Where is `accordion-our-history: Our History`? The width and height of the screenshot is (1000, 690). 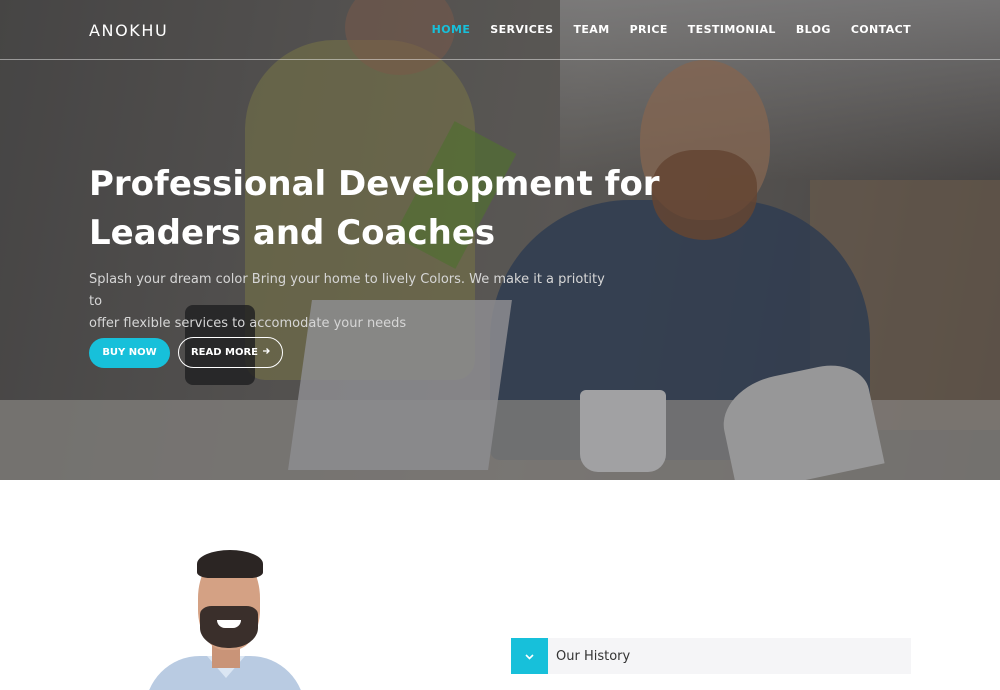 accordion-our-history: Our History is located at coordinates (711, 656).